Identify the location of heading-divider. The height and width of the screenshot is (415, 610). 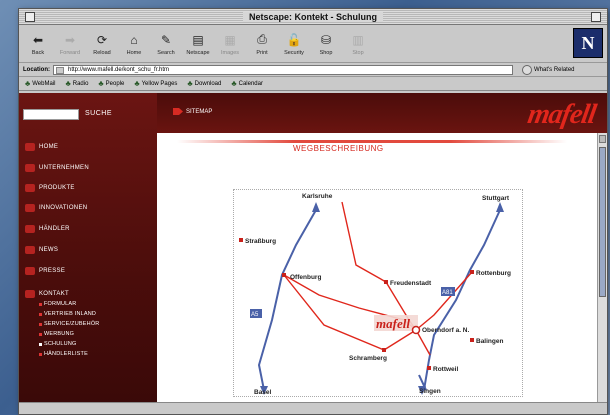
(372, 141).